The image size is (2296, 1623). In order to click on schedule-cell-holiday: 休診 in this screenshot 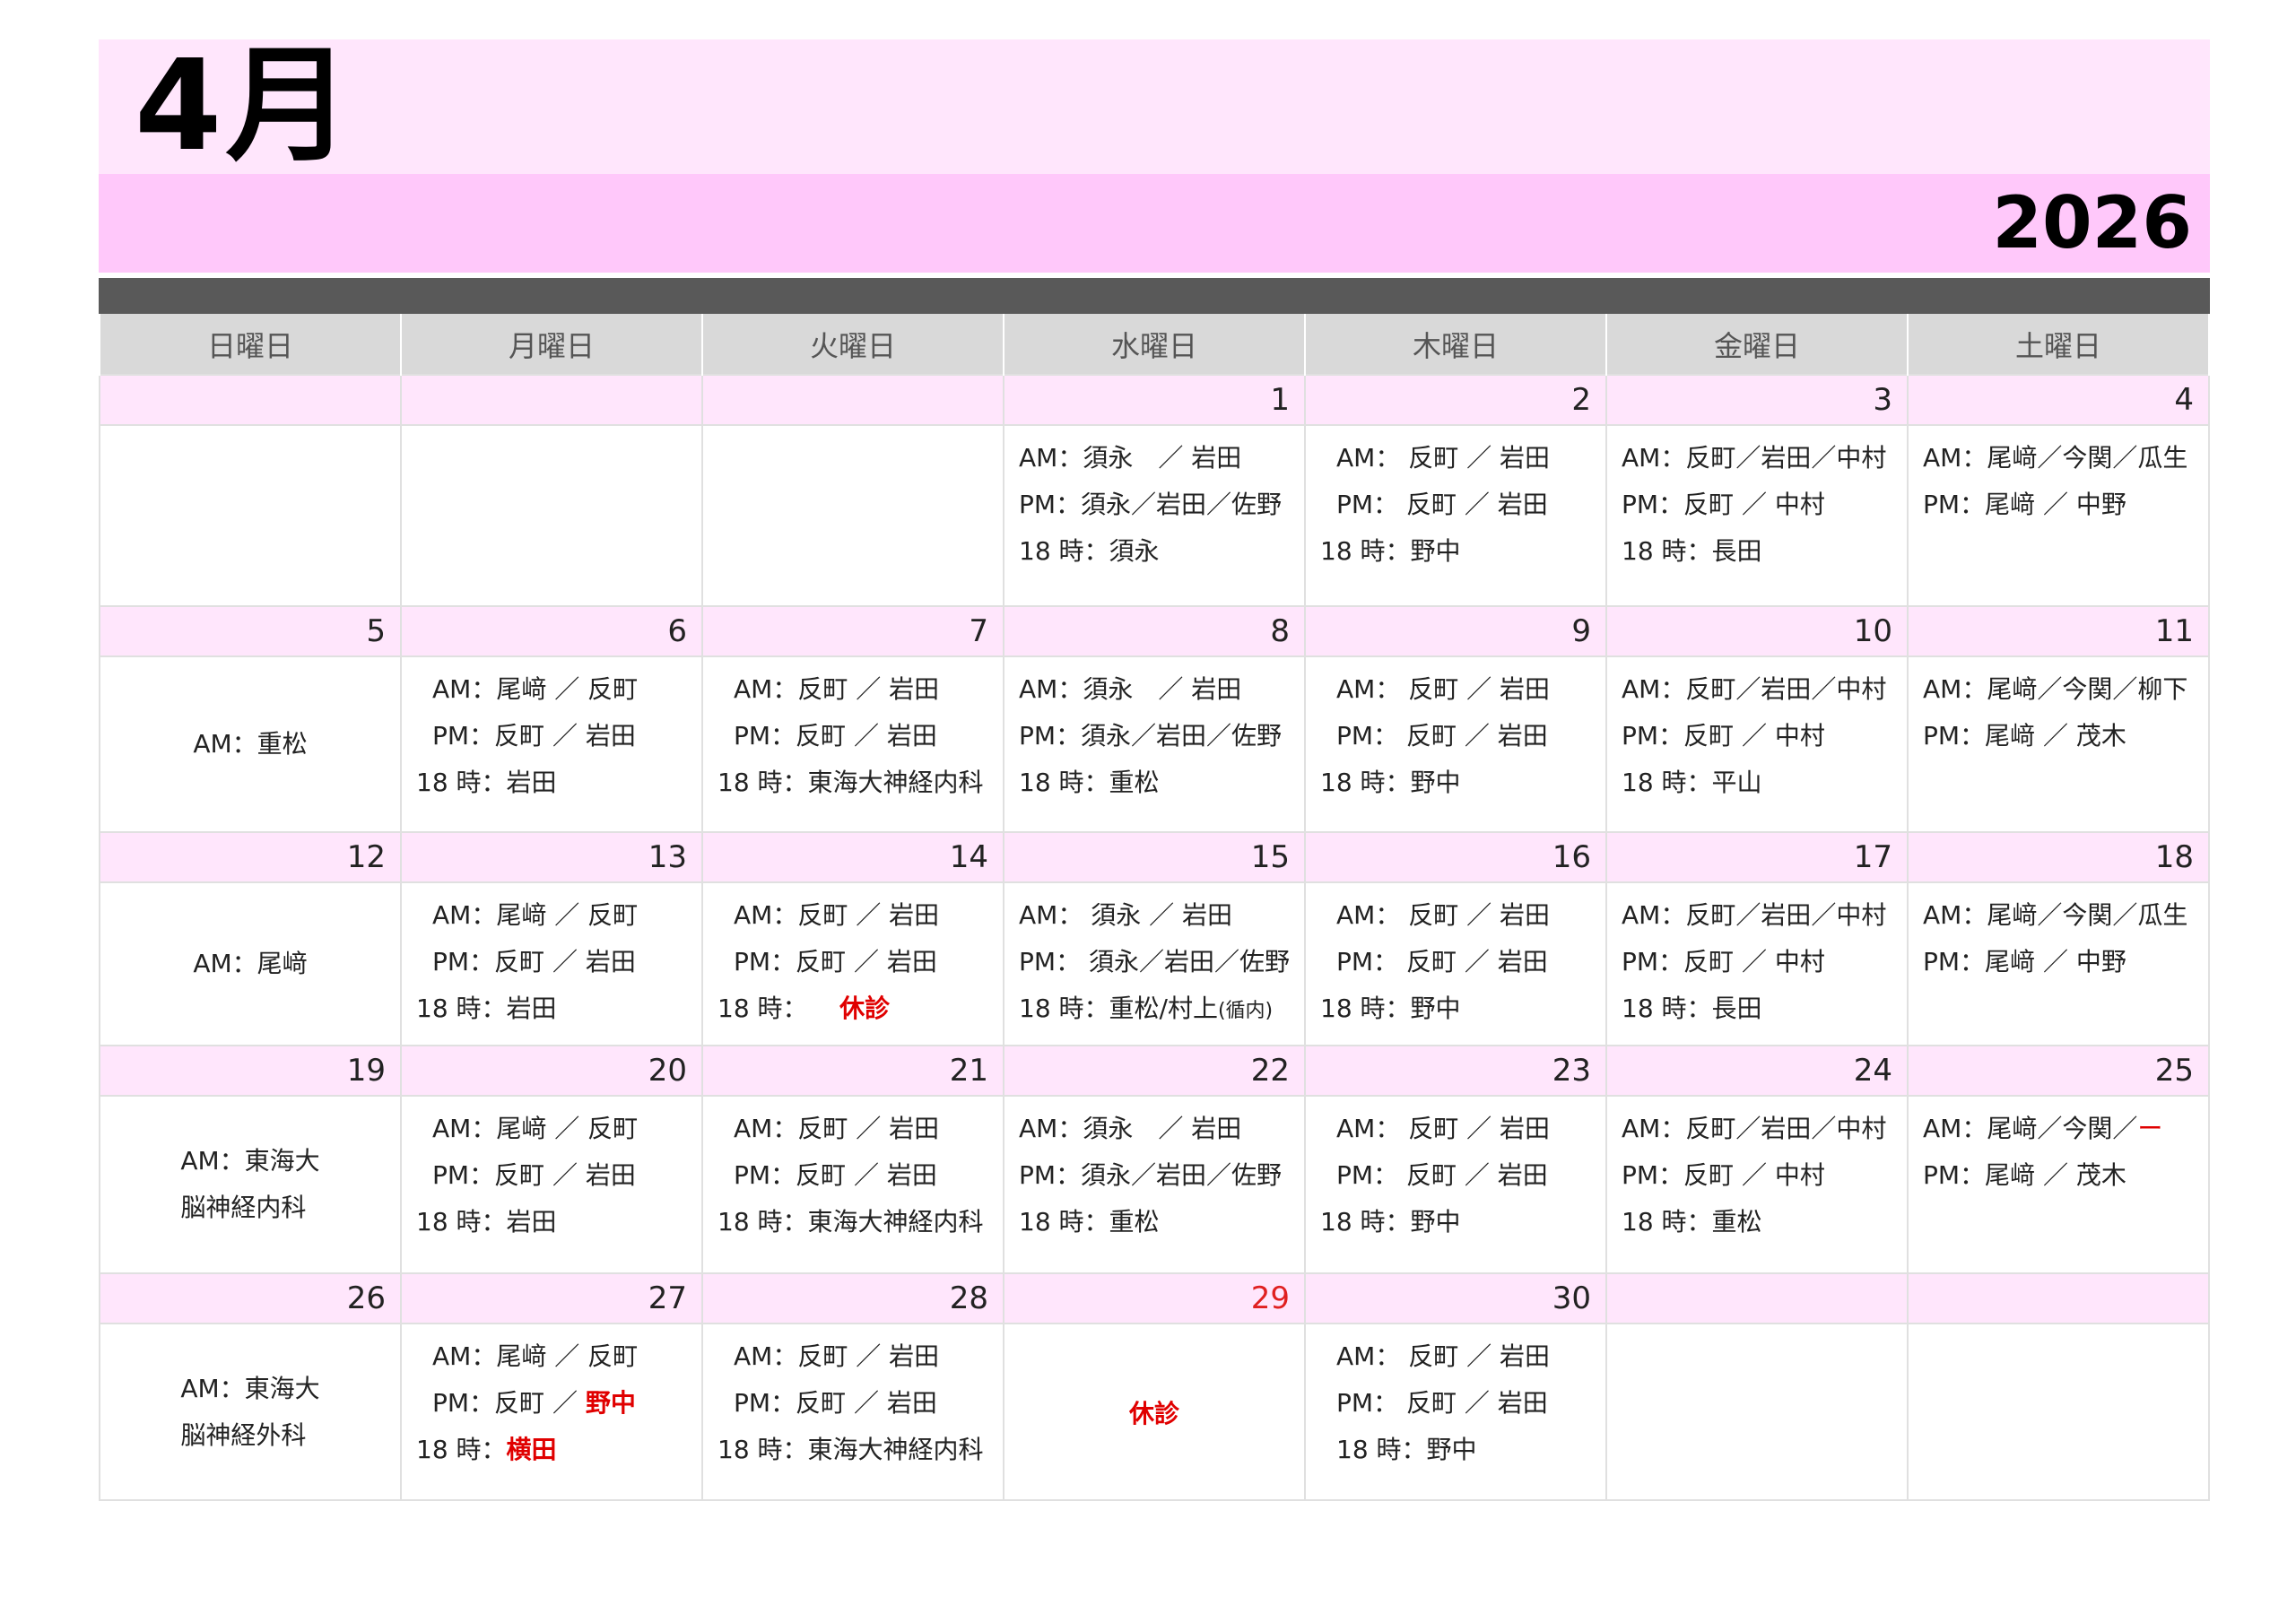, I will do `click(1154, 1412)`.